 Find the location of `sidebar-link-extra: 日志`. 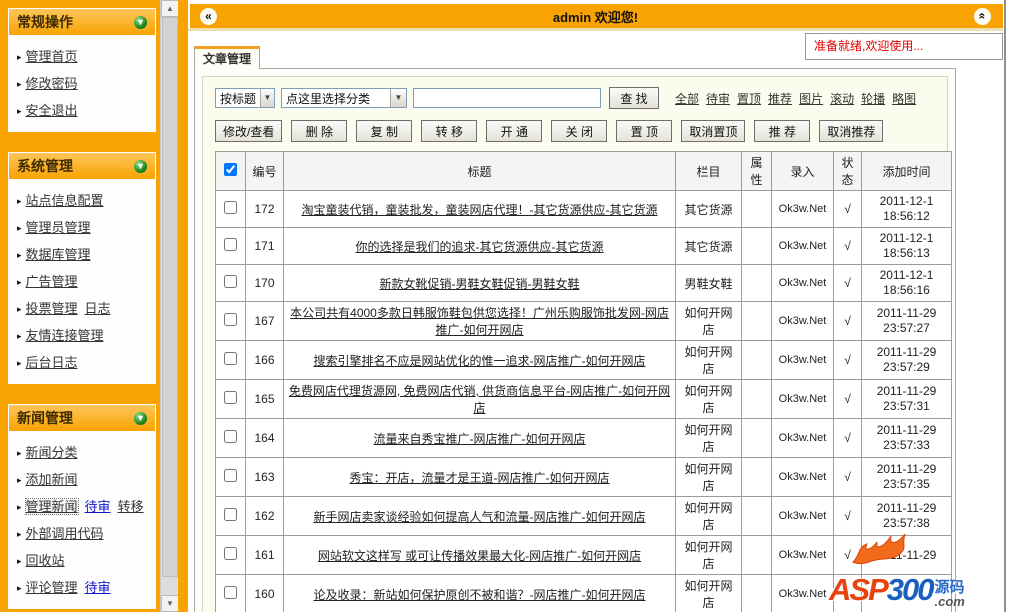

sidebar-link-extra: 日志 is located at coordinates (98, 308).